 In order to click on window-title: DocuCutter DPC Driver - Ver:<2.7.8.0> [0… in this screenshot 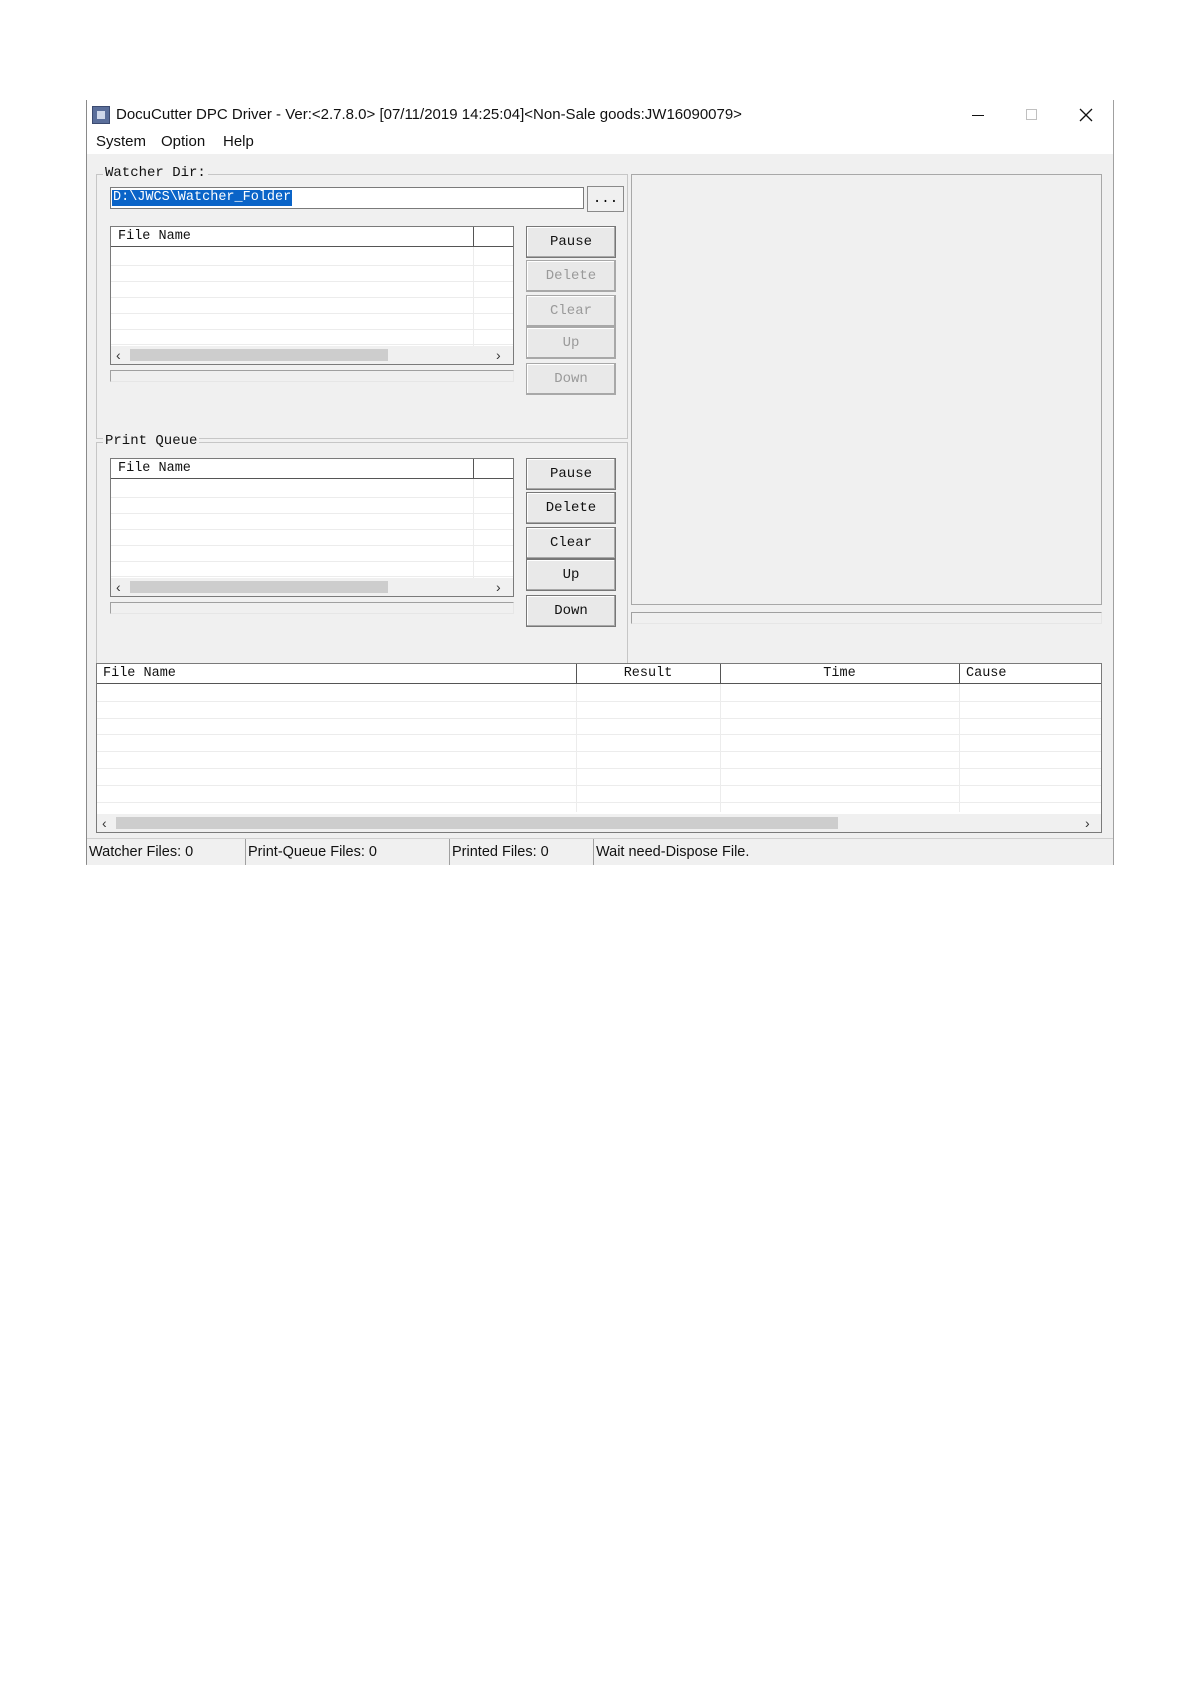, I will do `click(429, 114)`.